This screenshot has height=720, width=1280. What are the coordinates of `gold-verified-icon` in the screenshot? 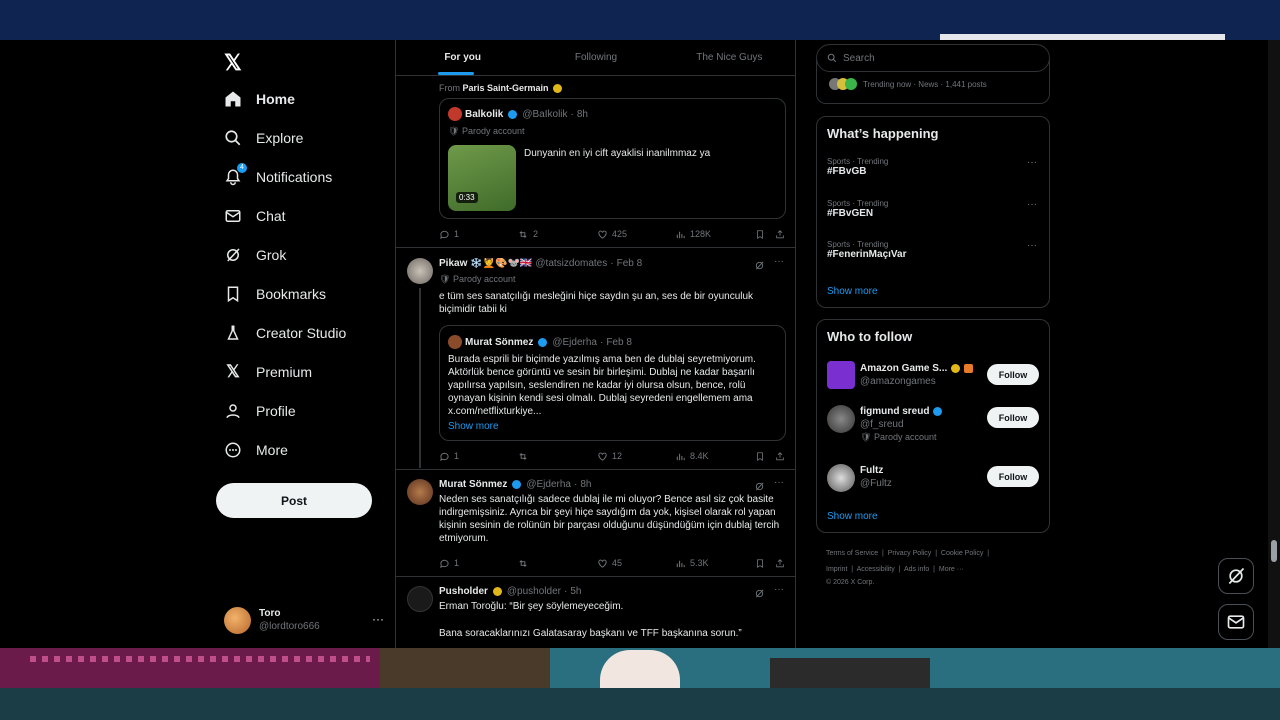 It's located at (558, 89).